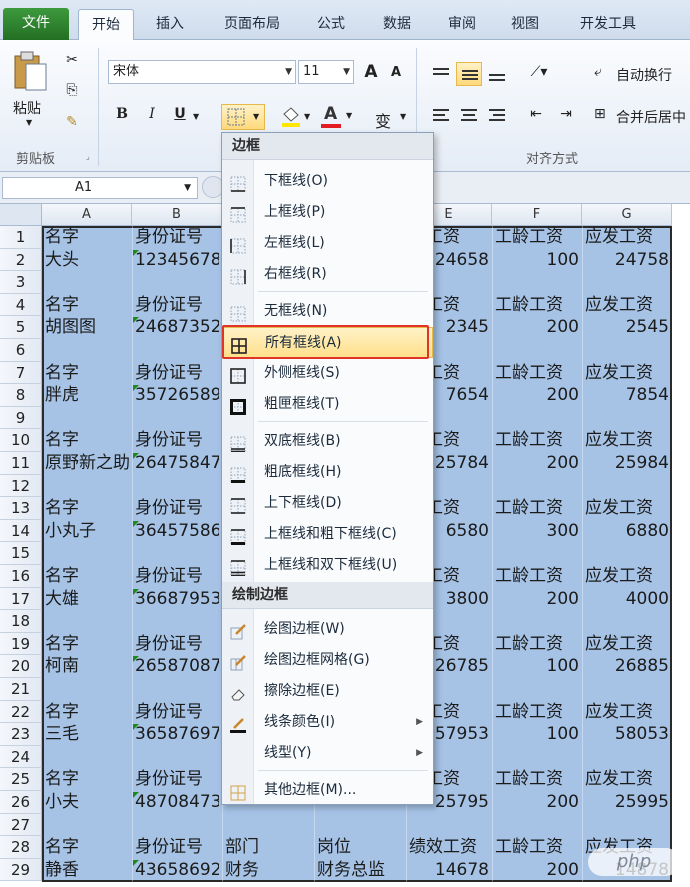 This screenshot has width=690, height=887. Describe the element at coordinates (21, 689) in the screenshot. I see `row-header: 21` at that location.